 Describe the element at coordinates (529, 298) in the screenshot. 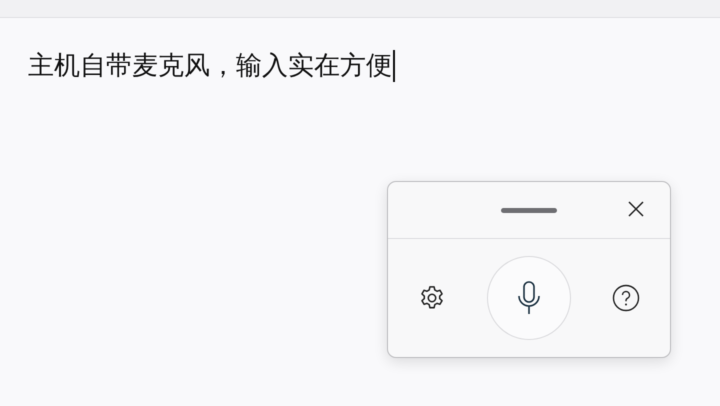

I see `microphone-icon` at that location.